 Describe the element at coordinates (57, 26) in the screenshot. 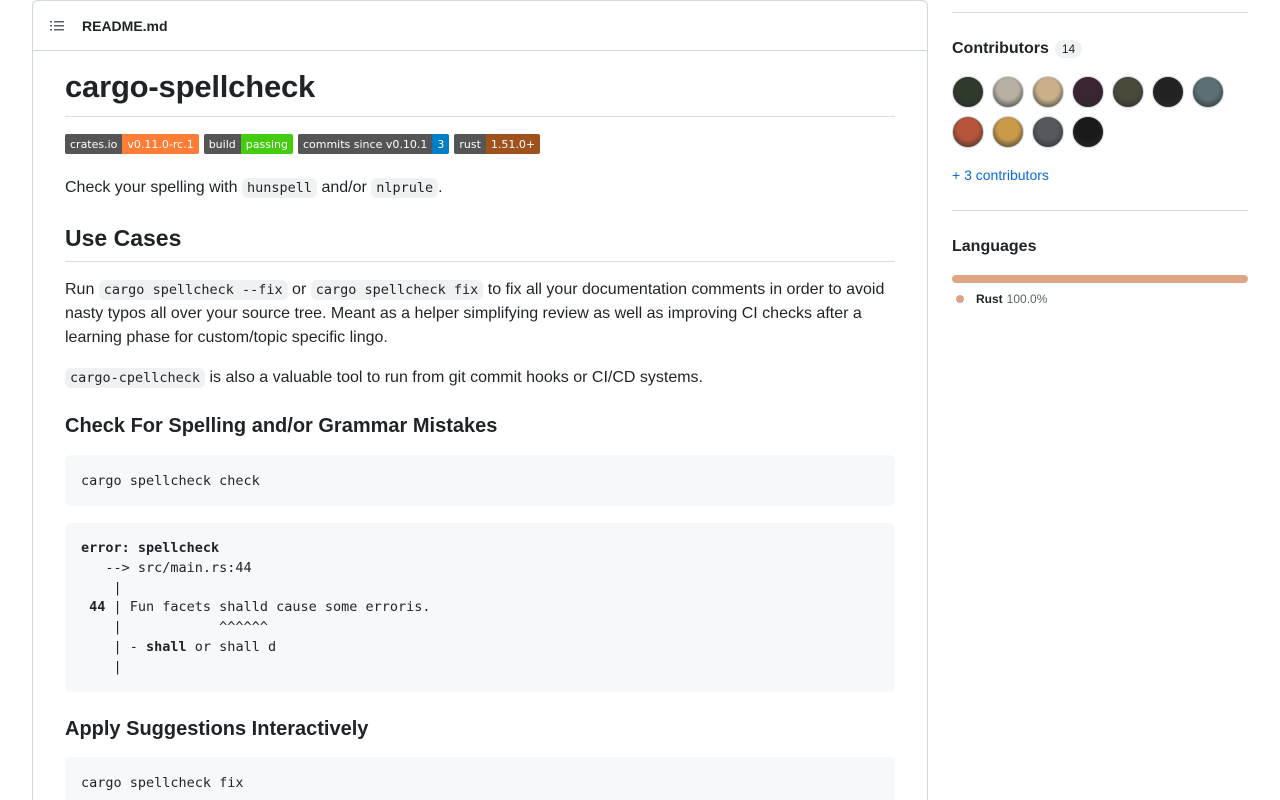

I see `table-of-contents-icon` at that location.